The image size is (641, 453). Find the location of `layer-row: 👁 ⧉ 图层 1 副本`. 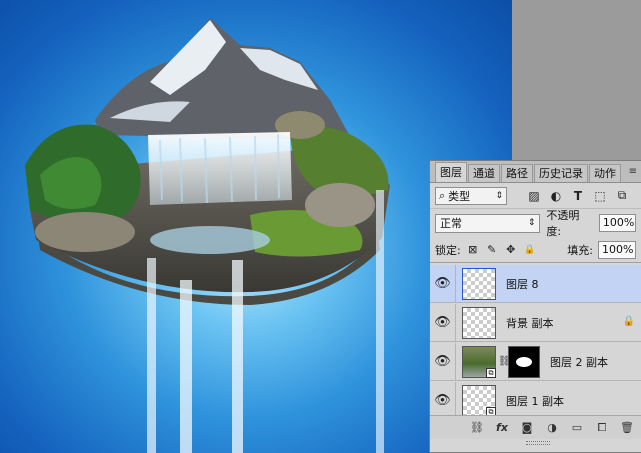

layer-row: 👁 ⧉ 图层 1 副本 is located at coordinates (535, 398).